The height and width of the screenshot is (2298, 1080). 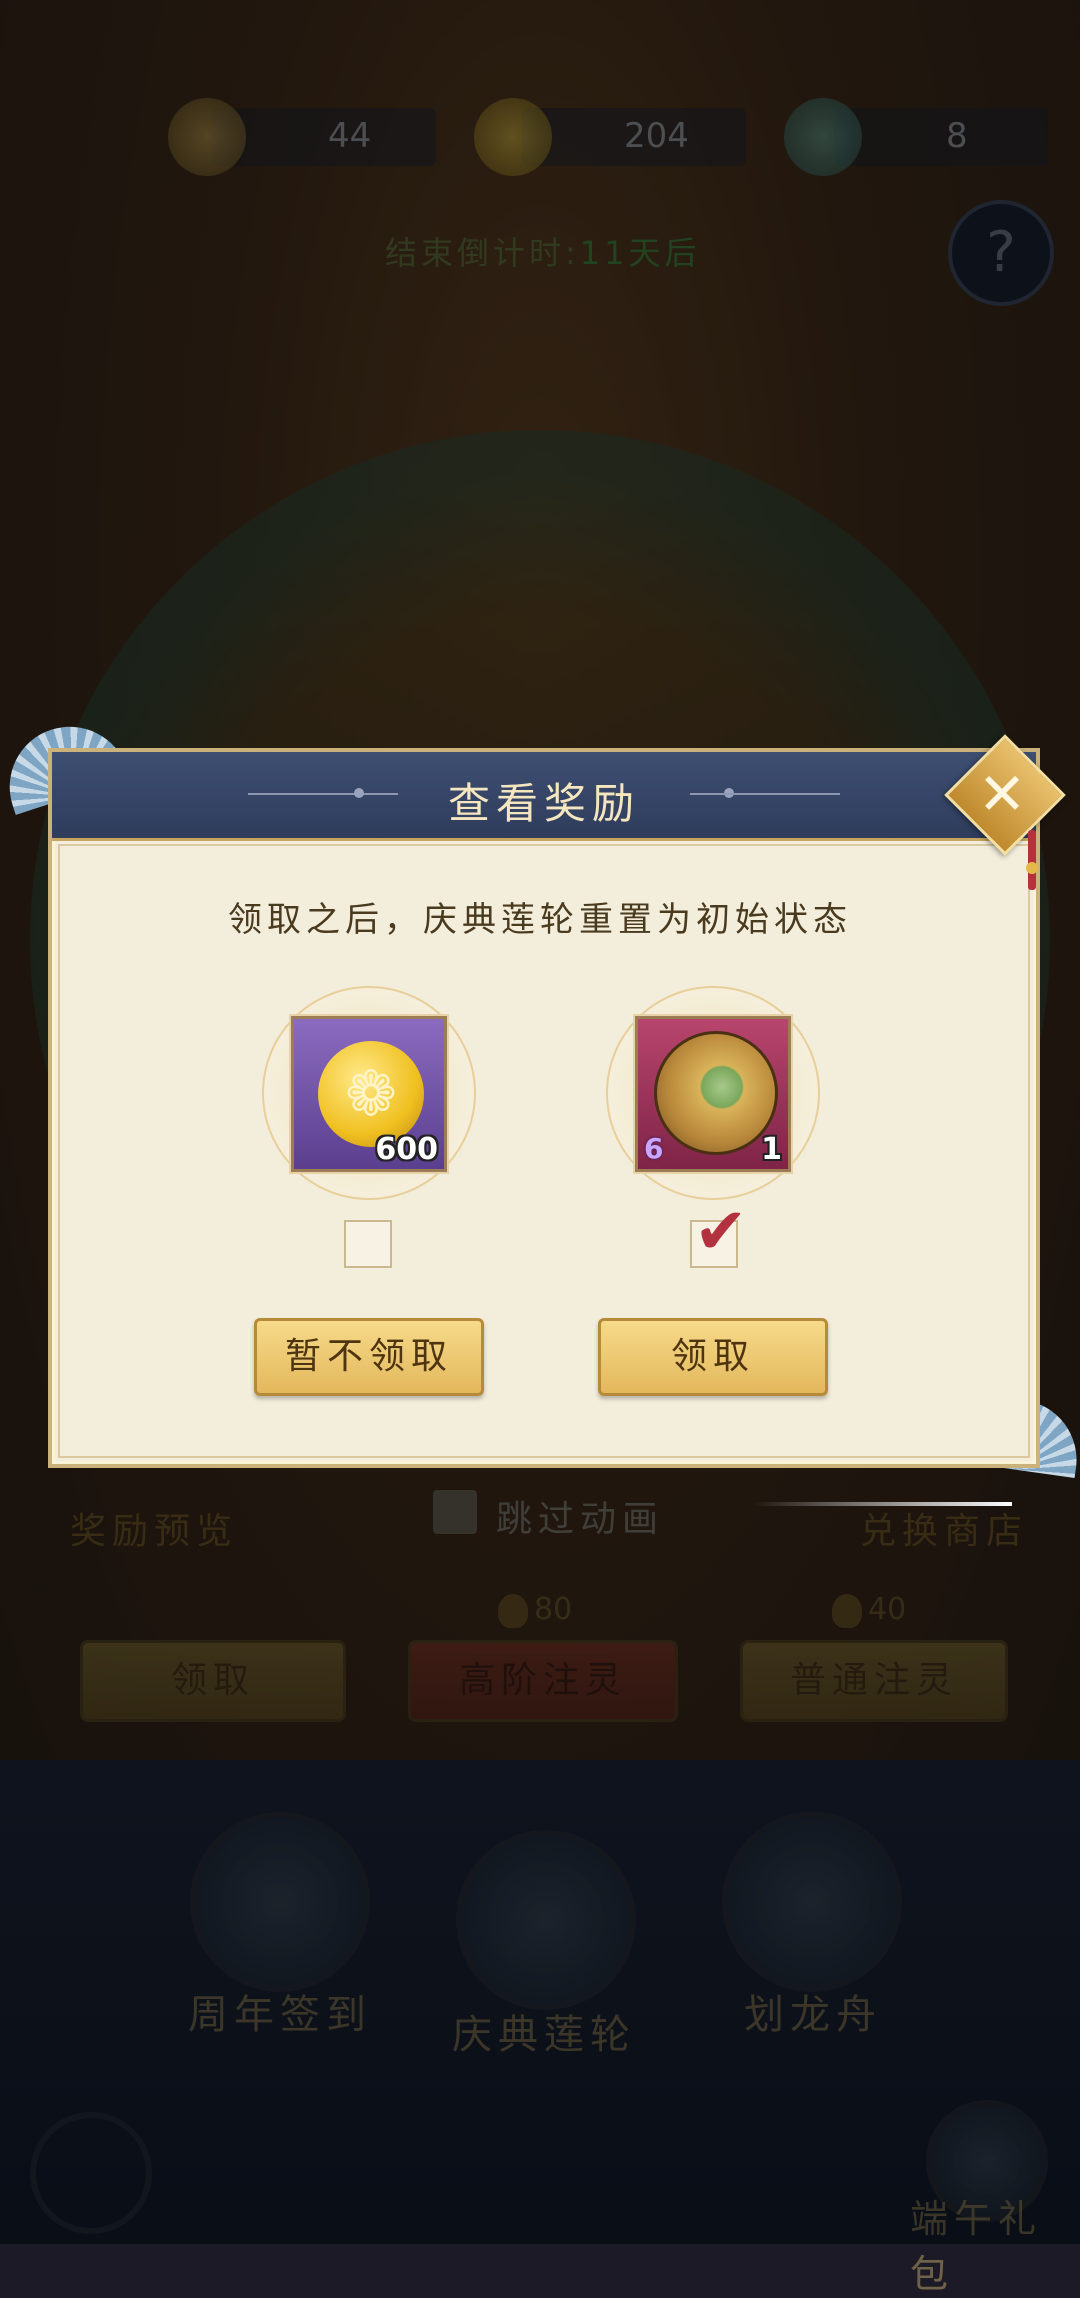 What do you see at coordinates (369, 1094) in the screenshot?
I see `reward-item-gold: ❁ 600` at bounding box center [369, 1094].